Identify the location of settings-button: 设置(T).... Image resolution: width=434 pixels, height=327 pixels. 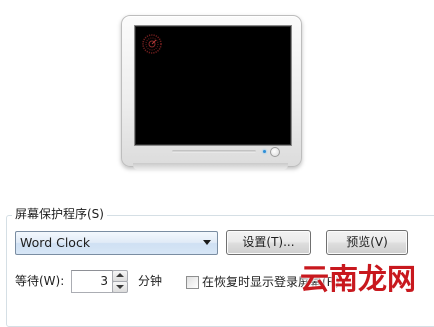
(268, 242).